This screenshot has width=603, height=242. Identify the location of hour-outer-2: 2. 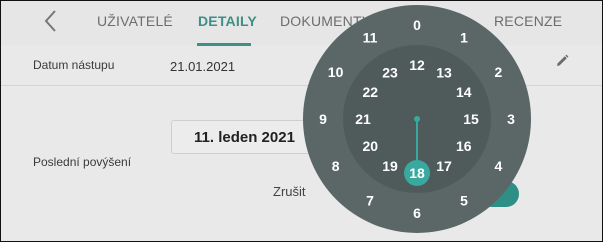
(499, 72).